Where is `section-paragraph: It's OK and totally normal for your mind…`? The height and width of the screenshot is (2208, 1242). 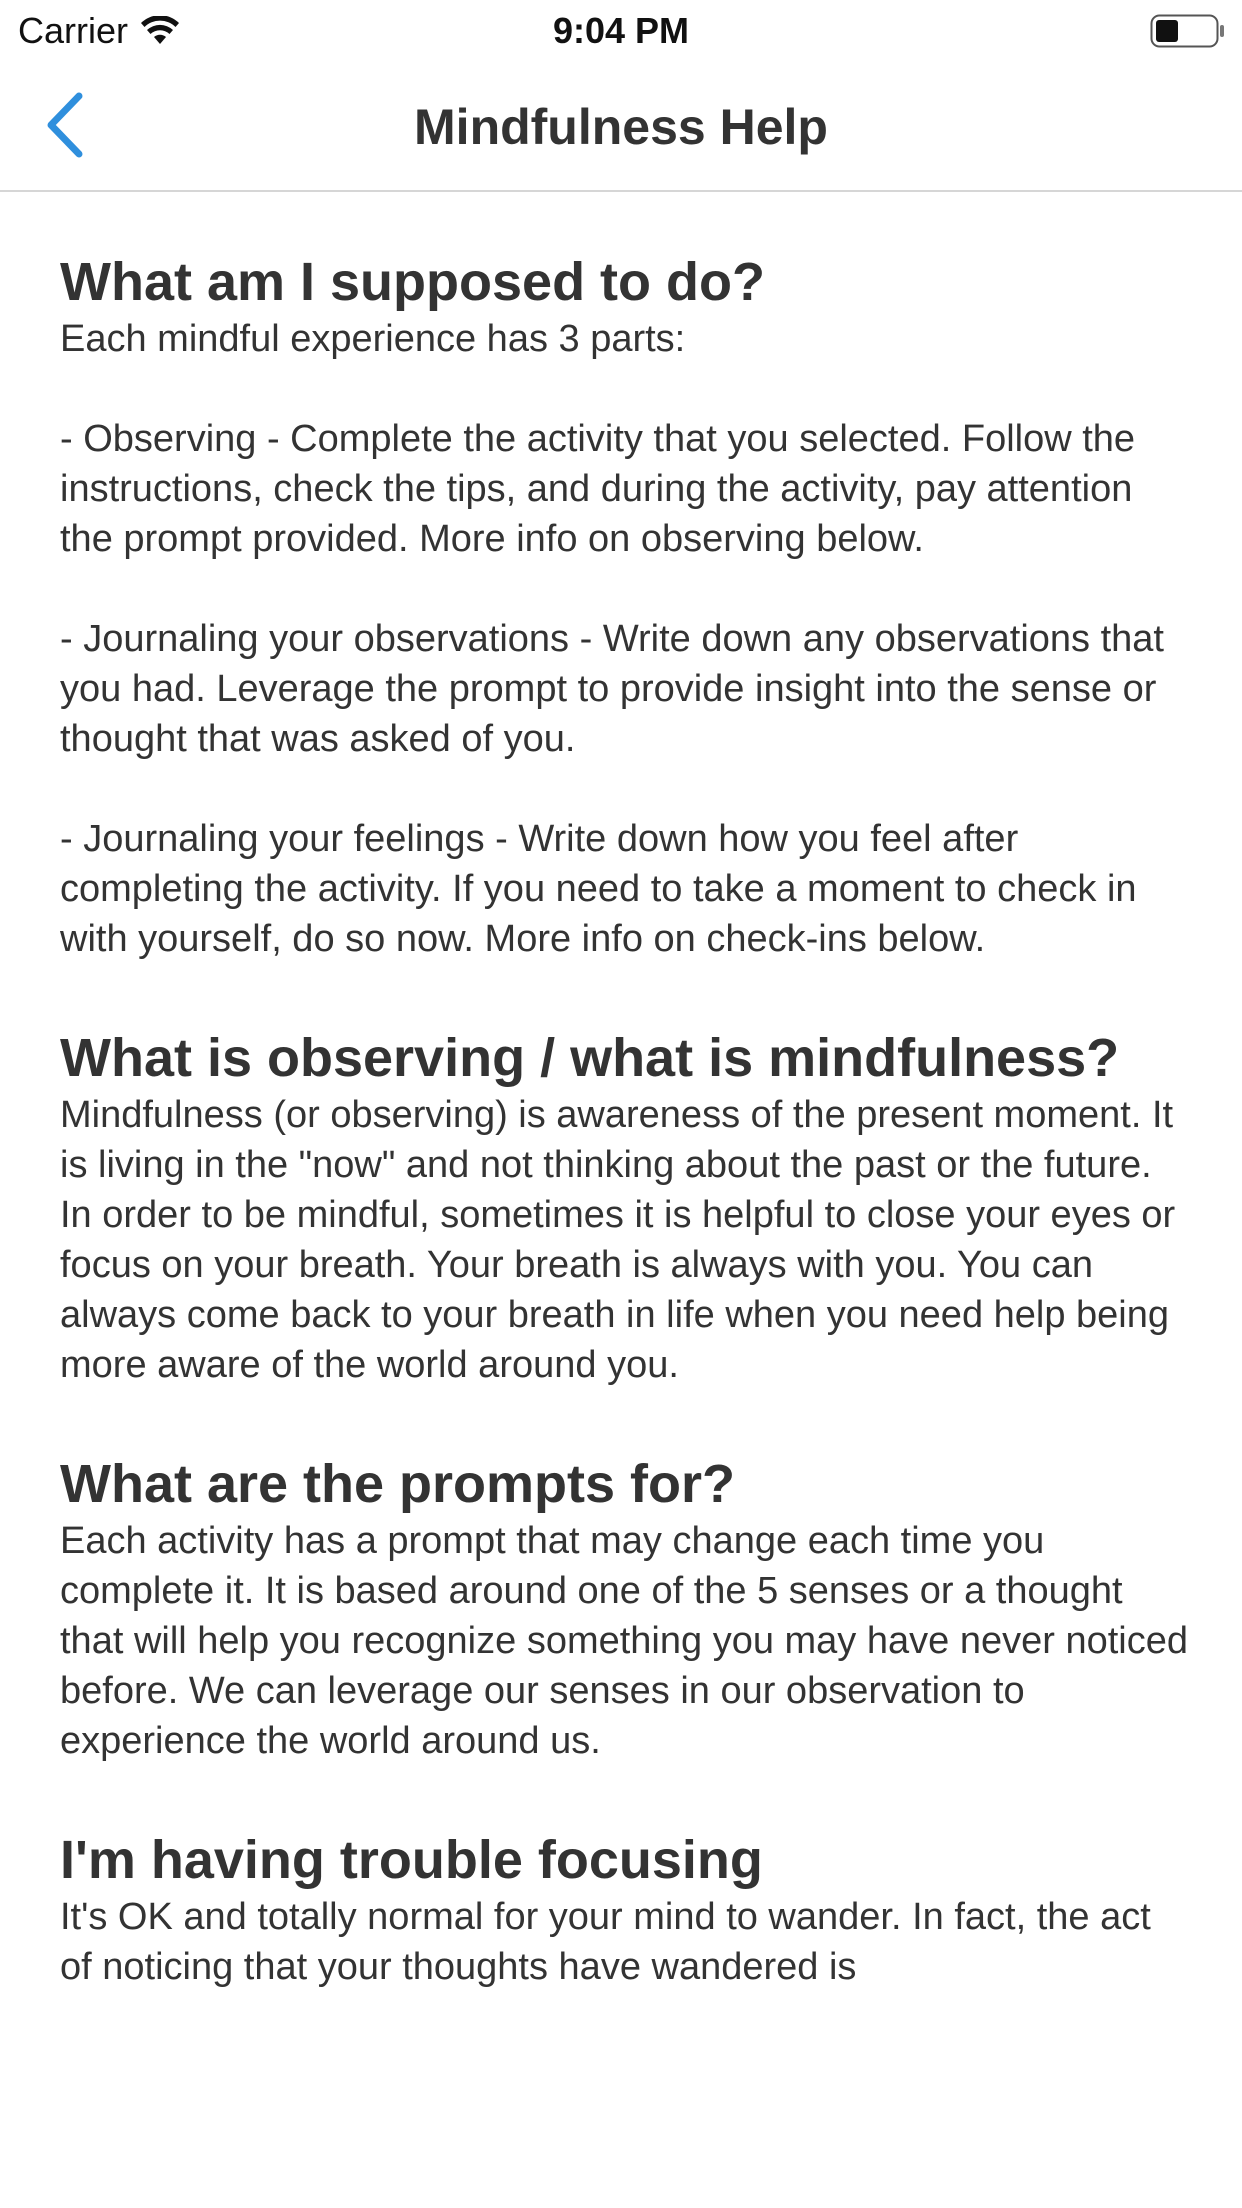 section-paragraph: It's OK and totally normal for your mind… is located at coordinates (605, 1942).